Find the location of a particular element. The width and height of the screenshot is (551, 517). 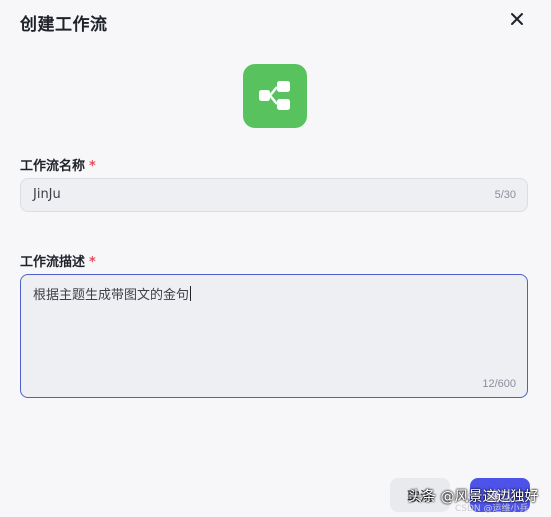

dialog-title: 创建工作流 is located at coordinates (64, 25).